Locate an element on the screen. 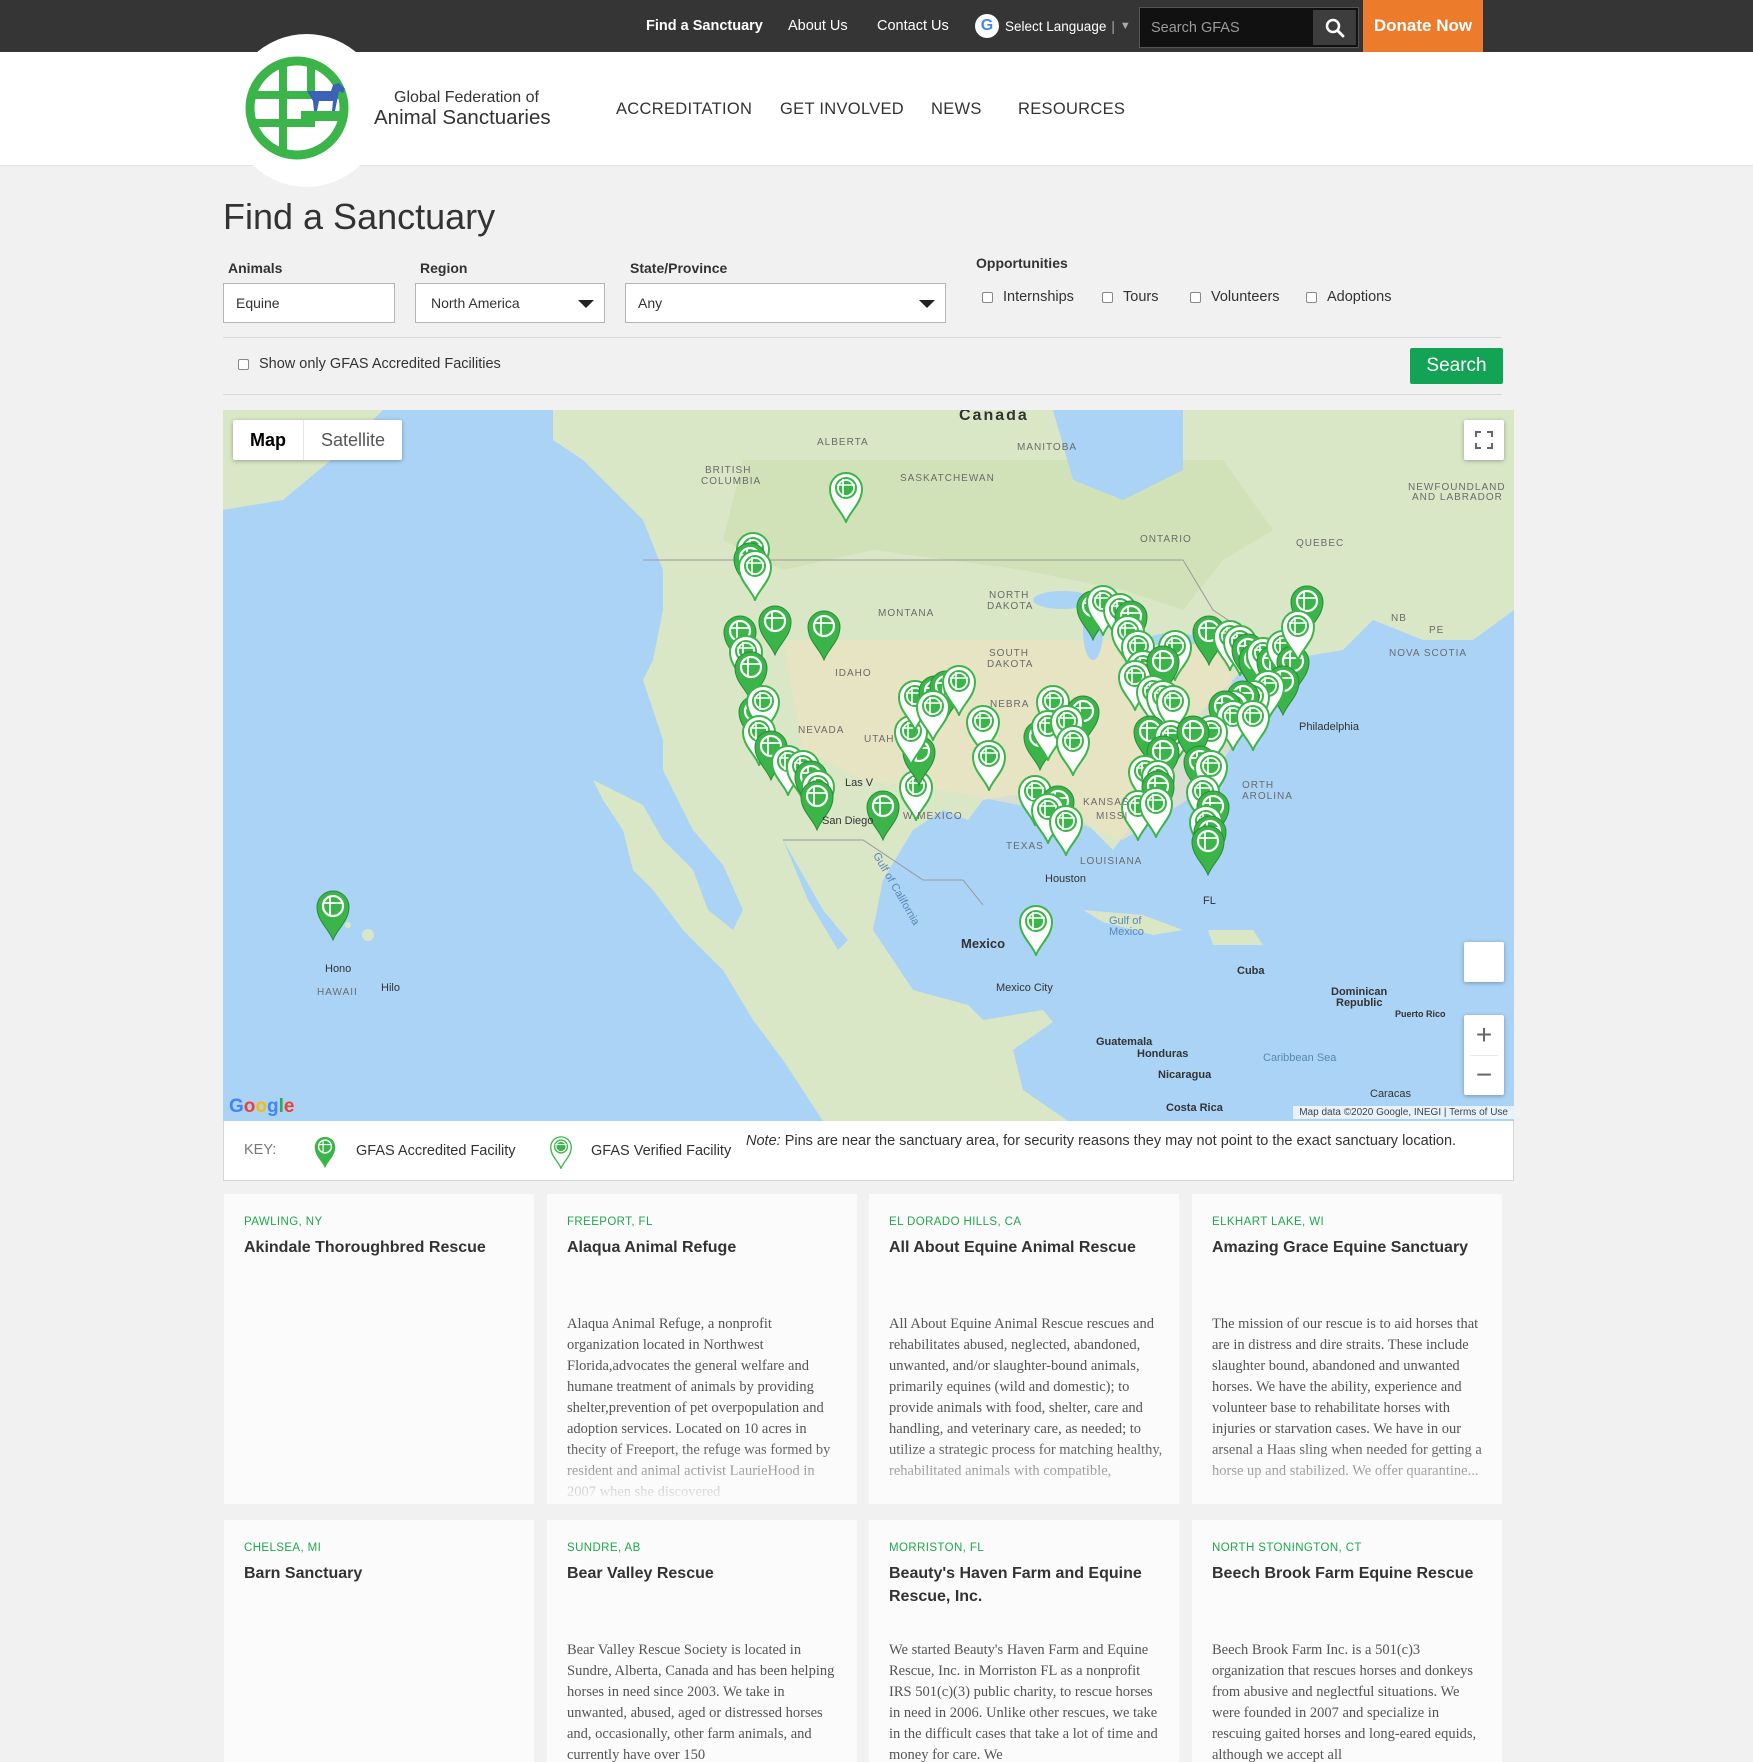 The image size is (1753, 1762). map-label-manitoba: MANITOBA is located at coordinates (1047, 447).